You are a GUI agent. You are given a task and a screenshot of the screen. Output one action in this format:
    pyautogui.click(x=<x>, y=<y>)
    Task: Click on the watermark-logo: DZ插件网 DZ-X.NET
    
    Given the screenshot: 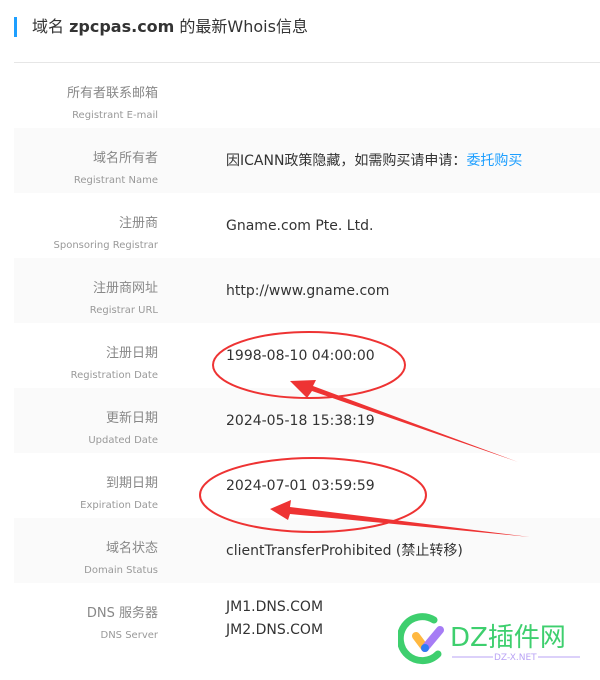 What is the action you would take?
    pyautogui.click(x=492, y=642)
    